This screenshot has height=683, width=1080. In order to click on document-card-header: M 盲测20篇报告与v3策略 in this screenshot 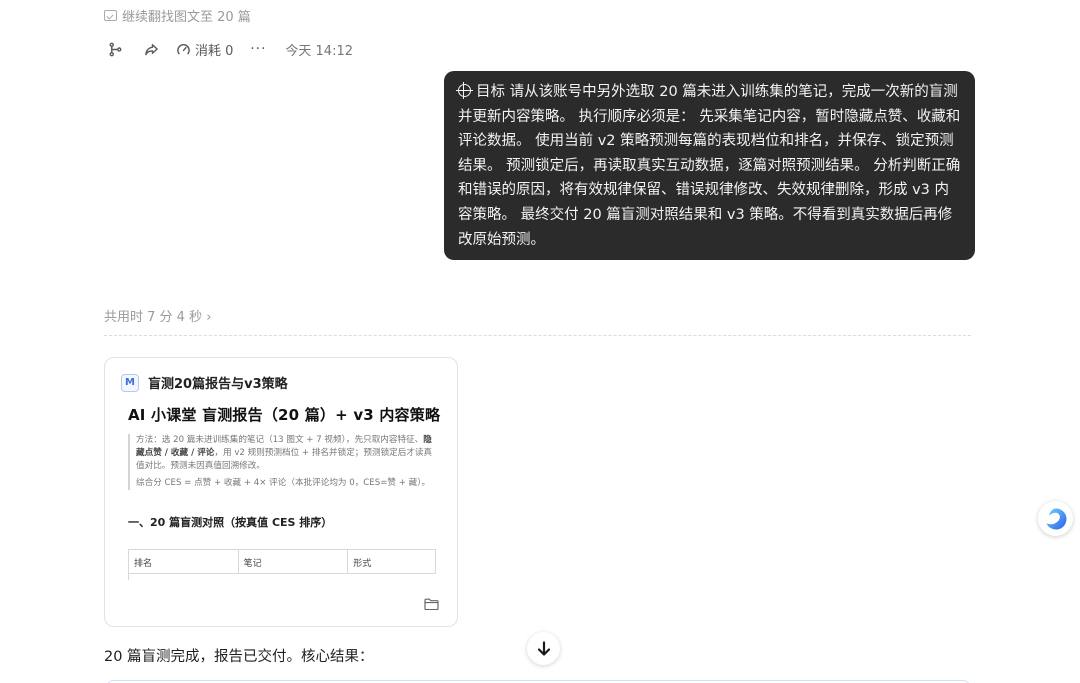, I will do `click(204, 382)`.